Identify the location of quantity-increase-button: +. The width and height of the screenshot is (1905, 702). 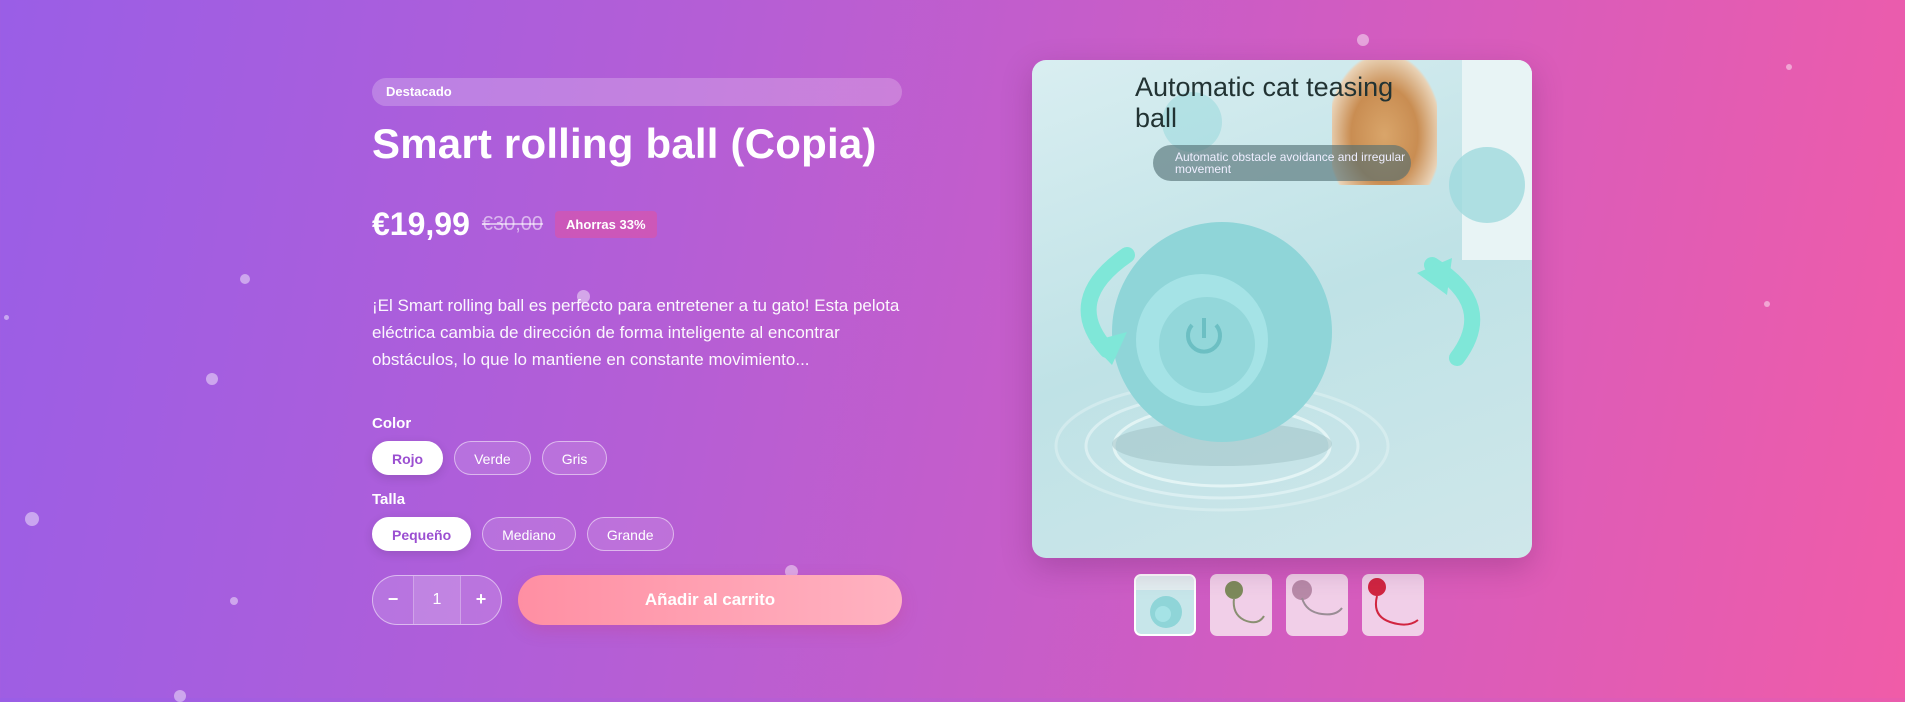
(481, 600).